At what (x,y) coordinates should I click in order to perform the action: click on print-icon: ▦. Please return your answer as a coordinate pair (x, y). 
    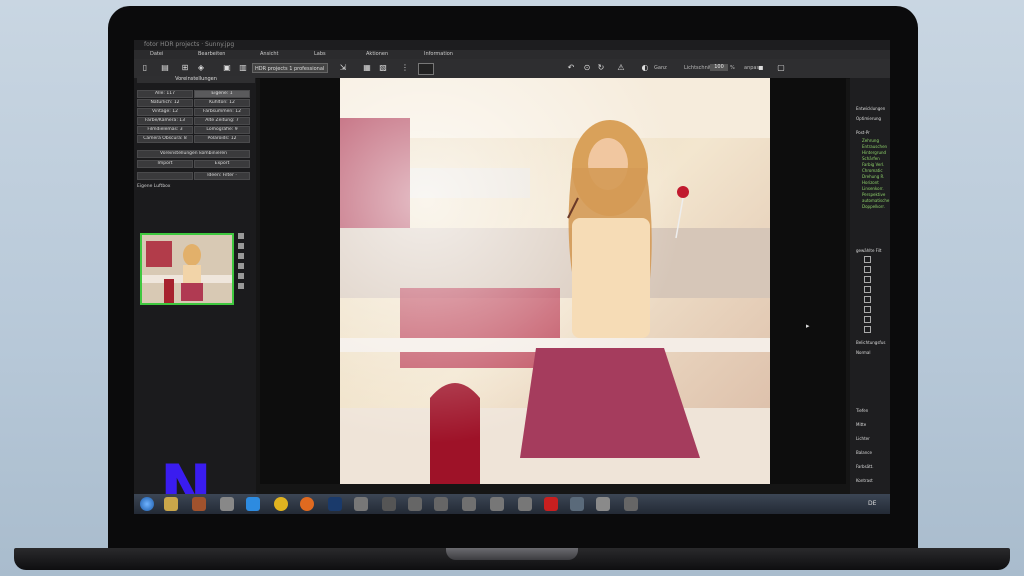
    Looking at the image, I should click on (367, 68).